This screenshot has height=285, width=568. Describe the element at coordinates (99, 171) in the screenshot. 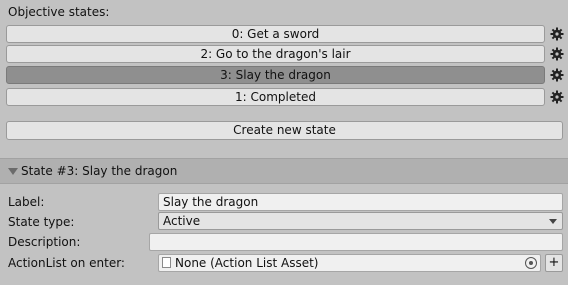

I see `state-panel-title: State #3: Slay the dragon` at that location.